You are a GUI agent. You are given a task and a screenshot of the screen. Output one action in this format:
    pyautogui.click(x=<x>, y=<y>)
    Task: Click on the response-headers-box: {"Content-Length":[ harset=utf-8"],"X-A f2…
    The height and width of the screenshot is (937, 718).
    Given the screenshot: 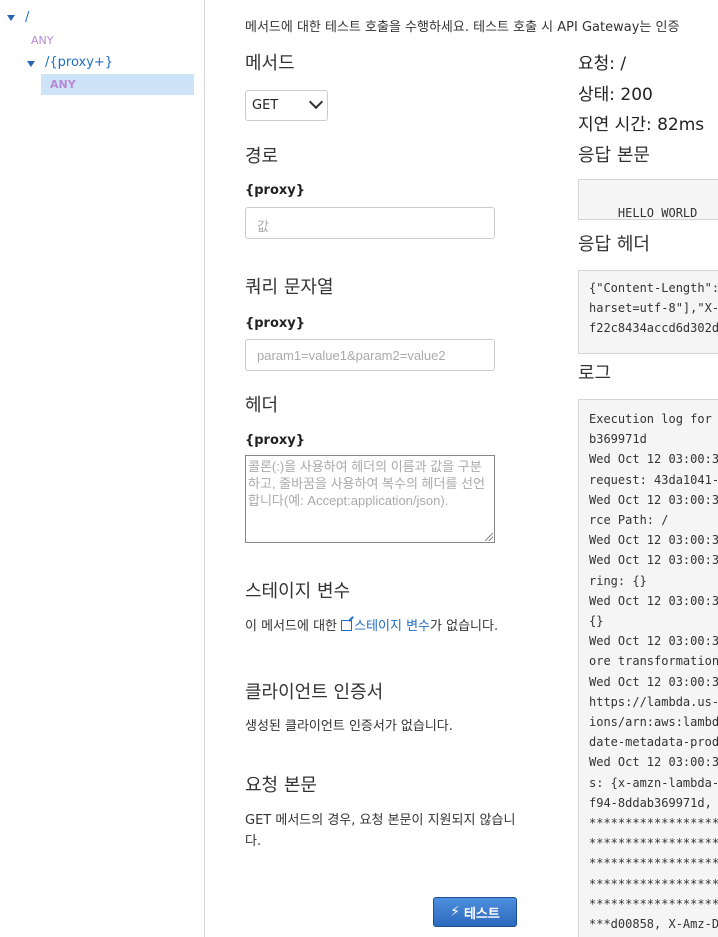 What is the action you would take?
    pyautogui.click(x=648, y=312)
    